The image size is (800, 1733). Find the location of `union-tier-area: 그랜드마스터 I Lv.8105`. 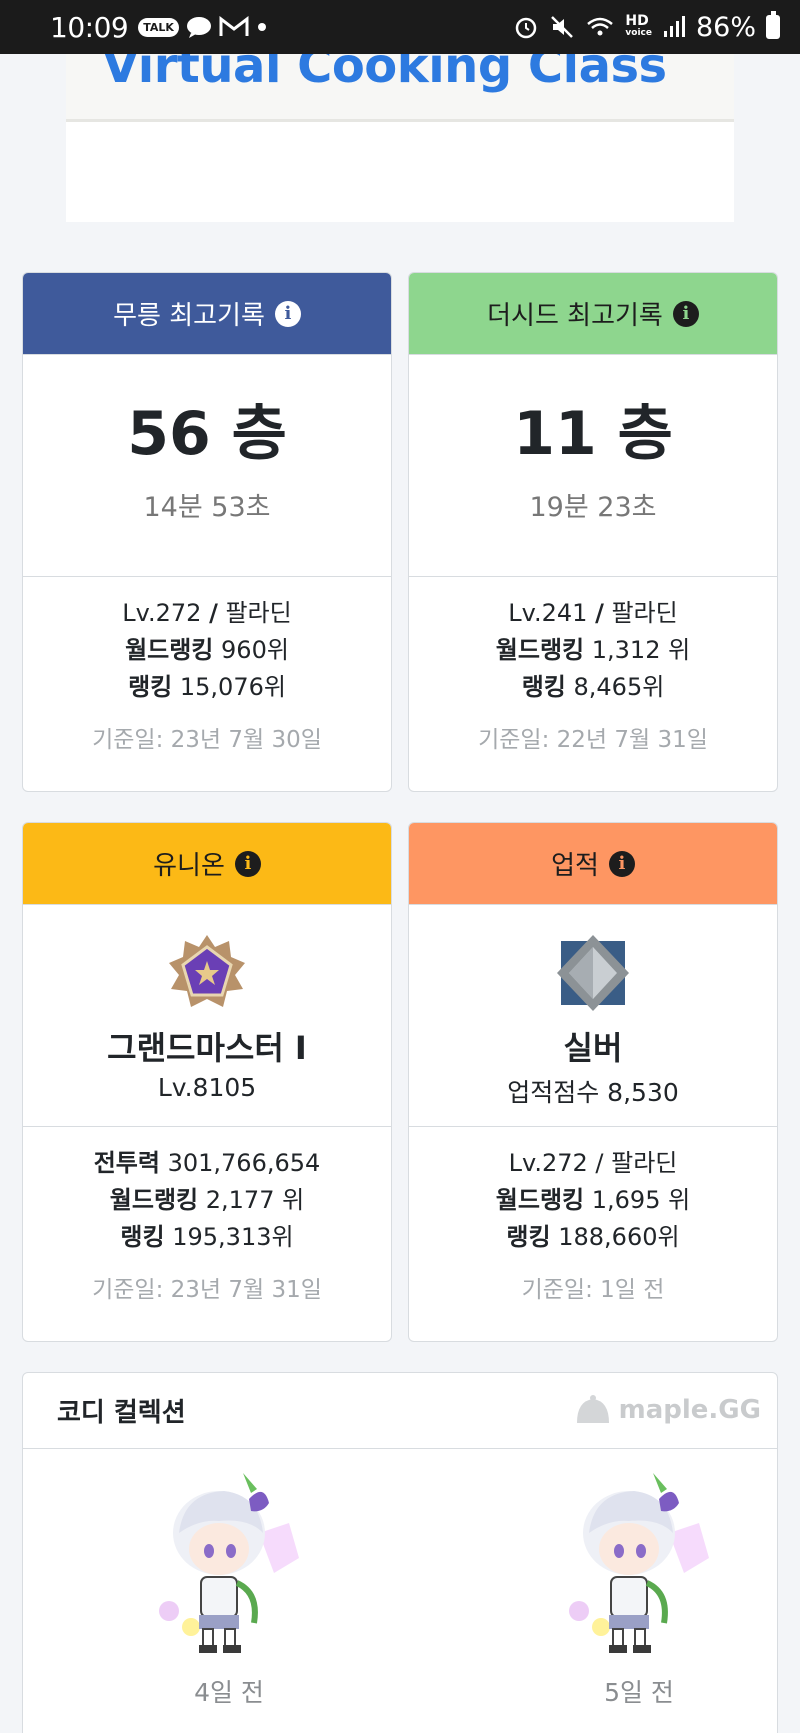

union-tier-area: 그랜드마스터 I Lv.8105 is located at coordinates (207, 1016).